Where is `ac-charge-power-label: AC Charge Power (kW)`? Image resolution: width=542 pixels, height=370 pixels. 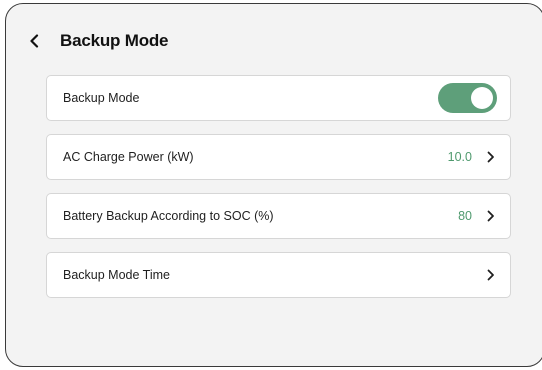 ac-charge-power-label: AC Charge Power (kW) is located at coordinates (128, 157).